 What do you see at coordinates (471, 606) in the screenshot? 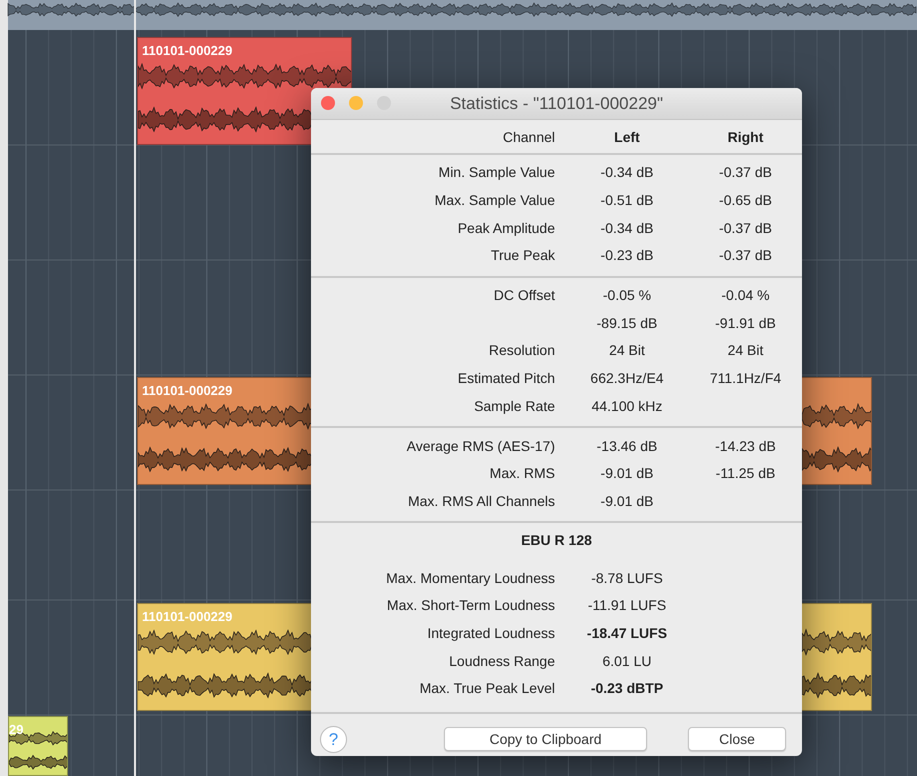
I see `stat-label: Max. Short-Term Loudness` at bounding box center [471, 606].